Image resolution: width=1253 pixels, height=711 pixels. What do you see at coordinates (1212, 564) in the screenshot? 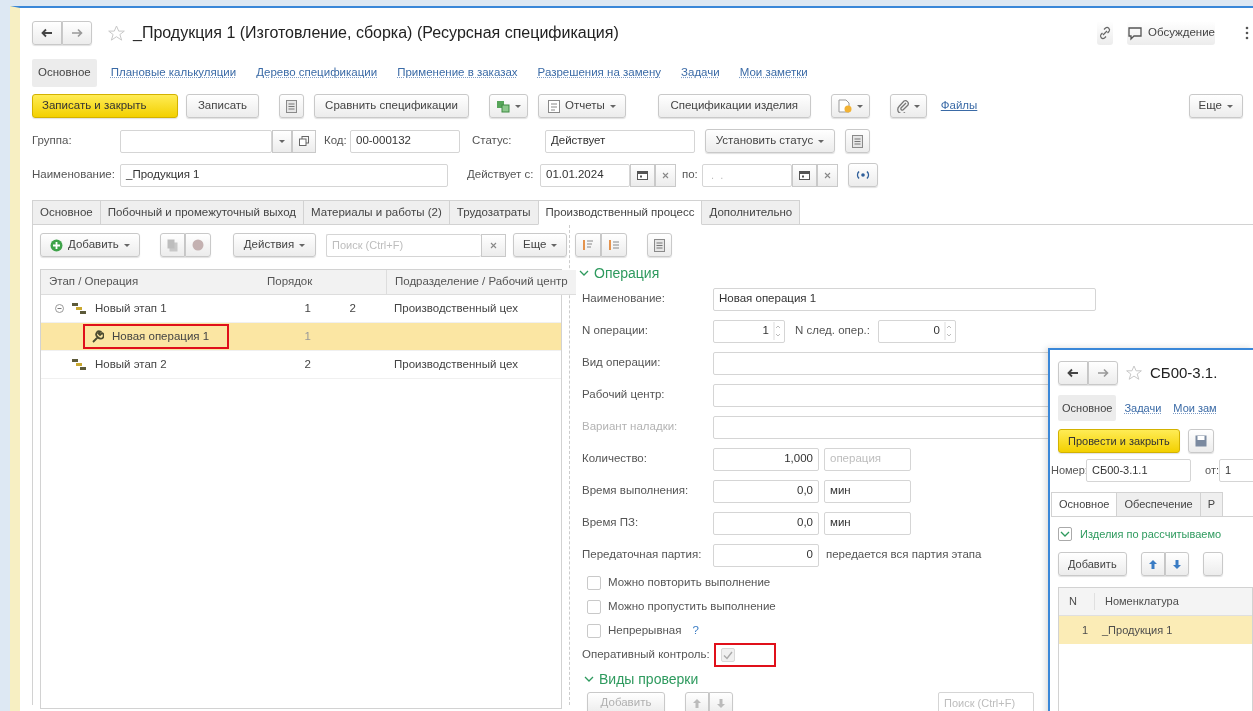
I see `toolbar-button` at bounding box center [1212, 564].